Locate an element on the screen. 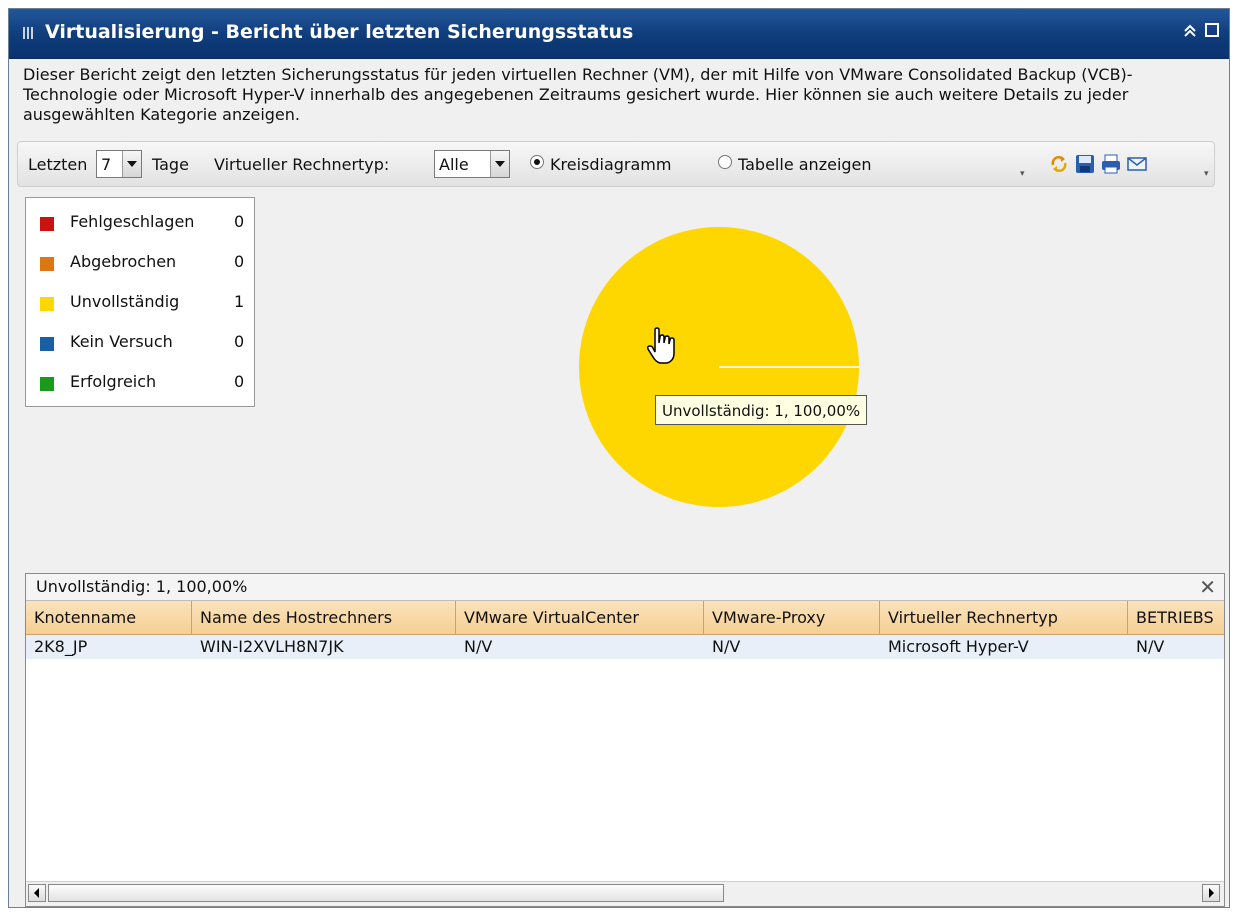  legend-item: Erfolgreich 0 is located at coordinates (145, 383).